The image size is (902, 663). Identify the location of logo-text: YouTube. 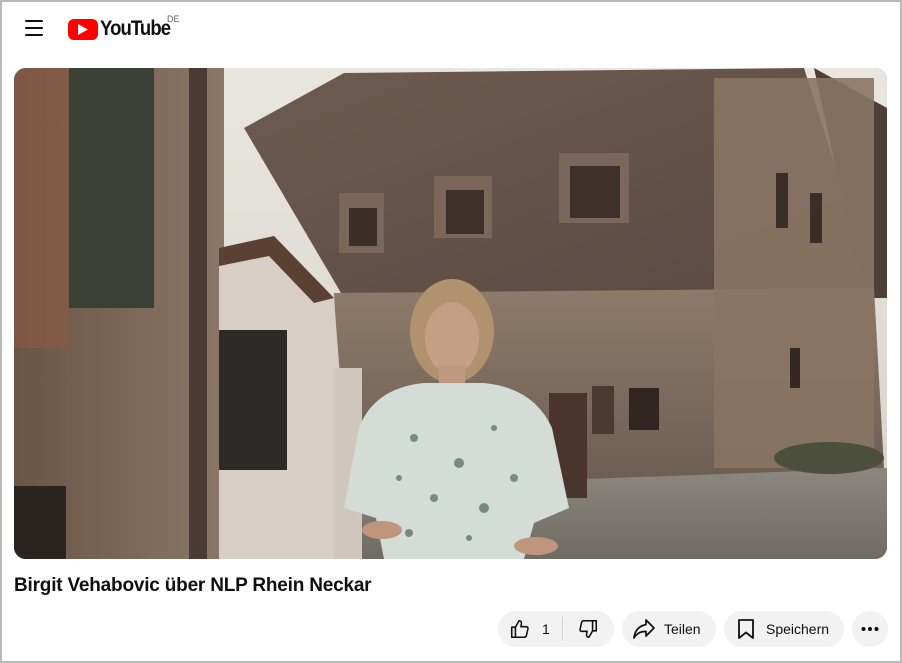
(135, 28).